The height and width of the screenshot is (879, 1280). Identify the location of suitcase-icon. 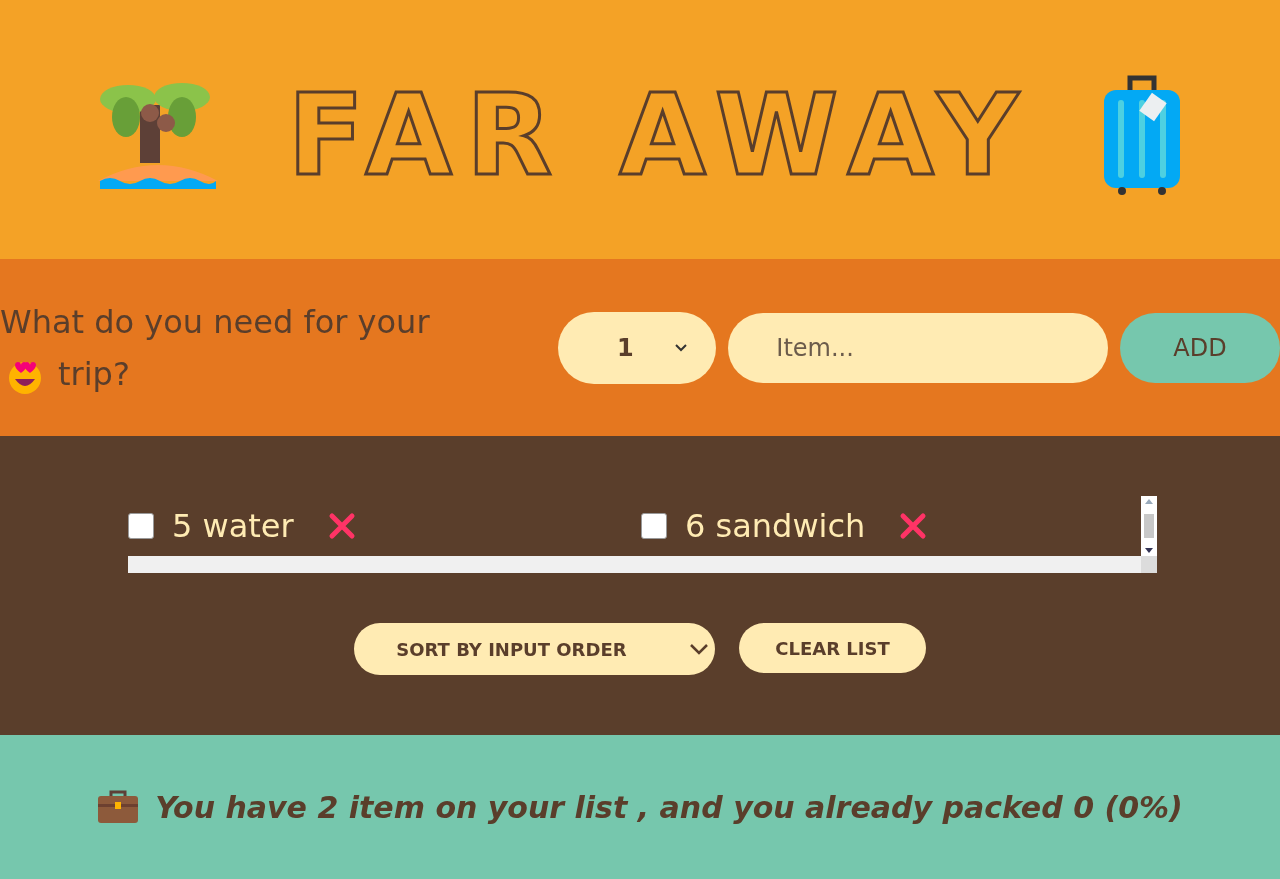
(1142, 134).